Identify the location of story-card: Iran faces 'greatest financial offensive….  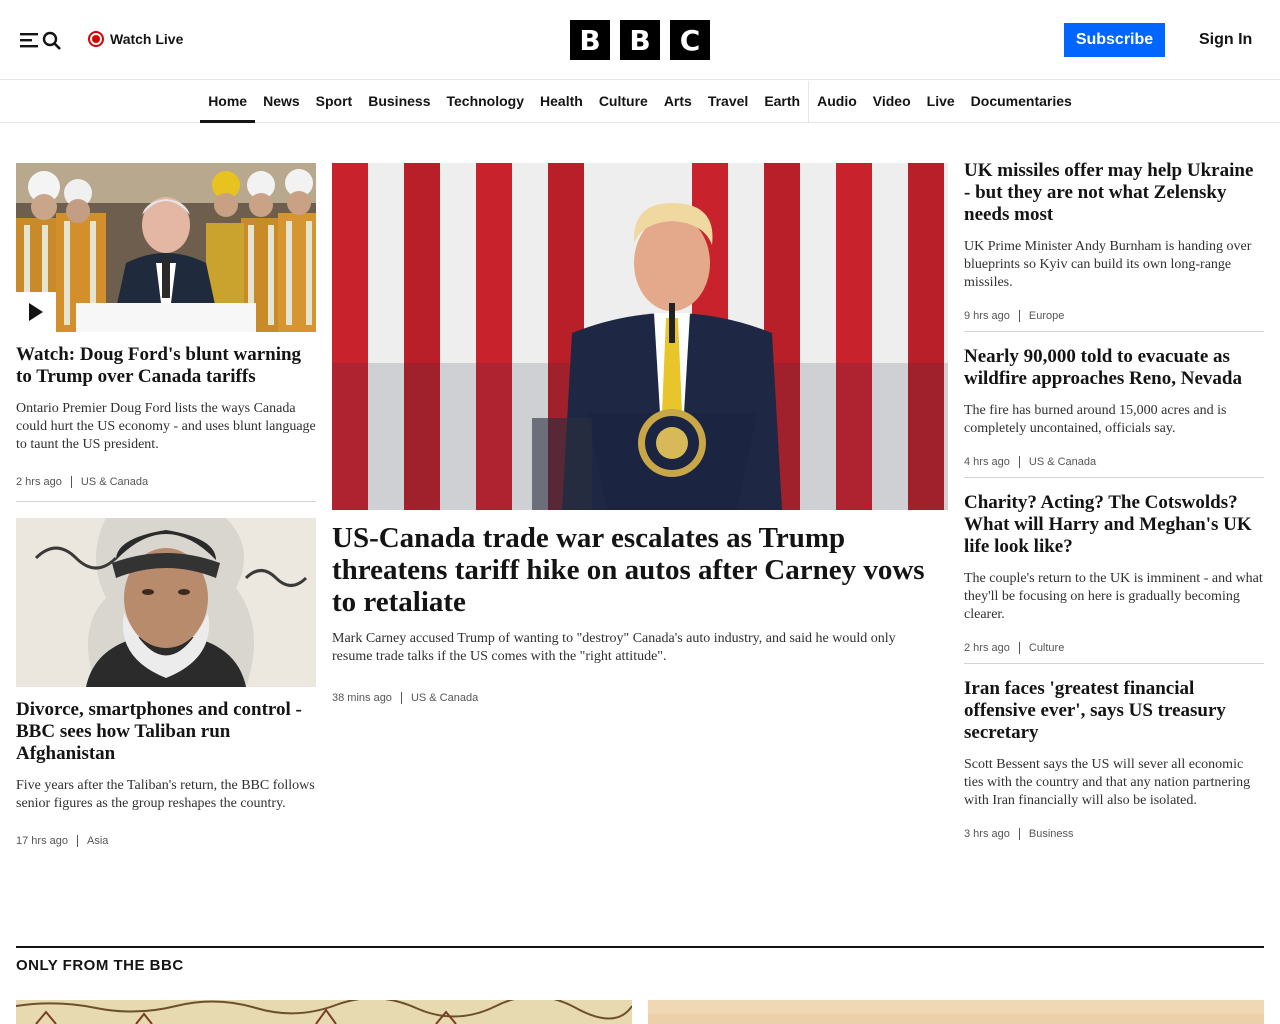
(1114, 759).